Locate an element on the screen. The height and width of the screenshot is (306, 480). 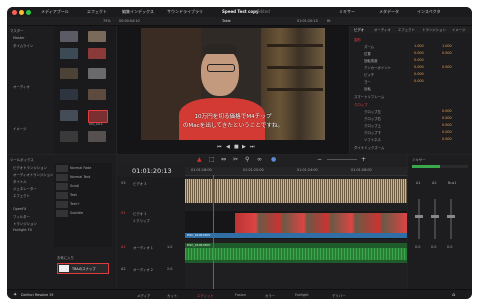
effects-item: Text is located at coordinates (73, 195).